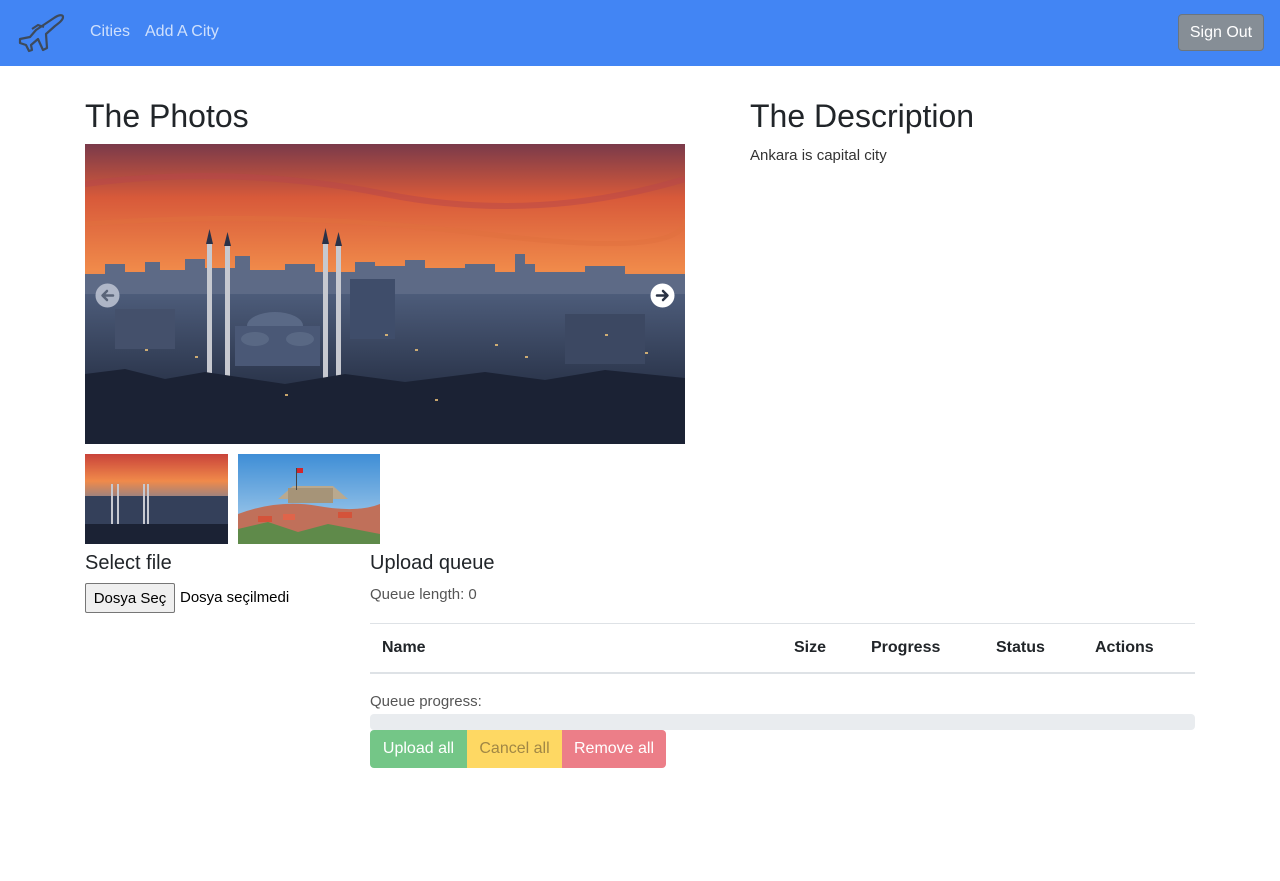  What do you see at coordinates (404, 647) in the screenshot?
I see `column-header-name: Name` at bounding box center [404, 647].